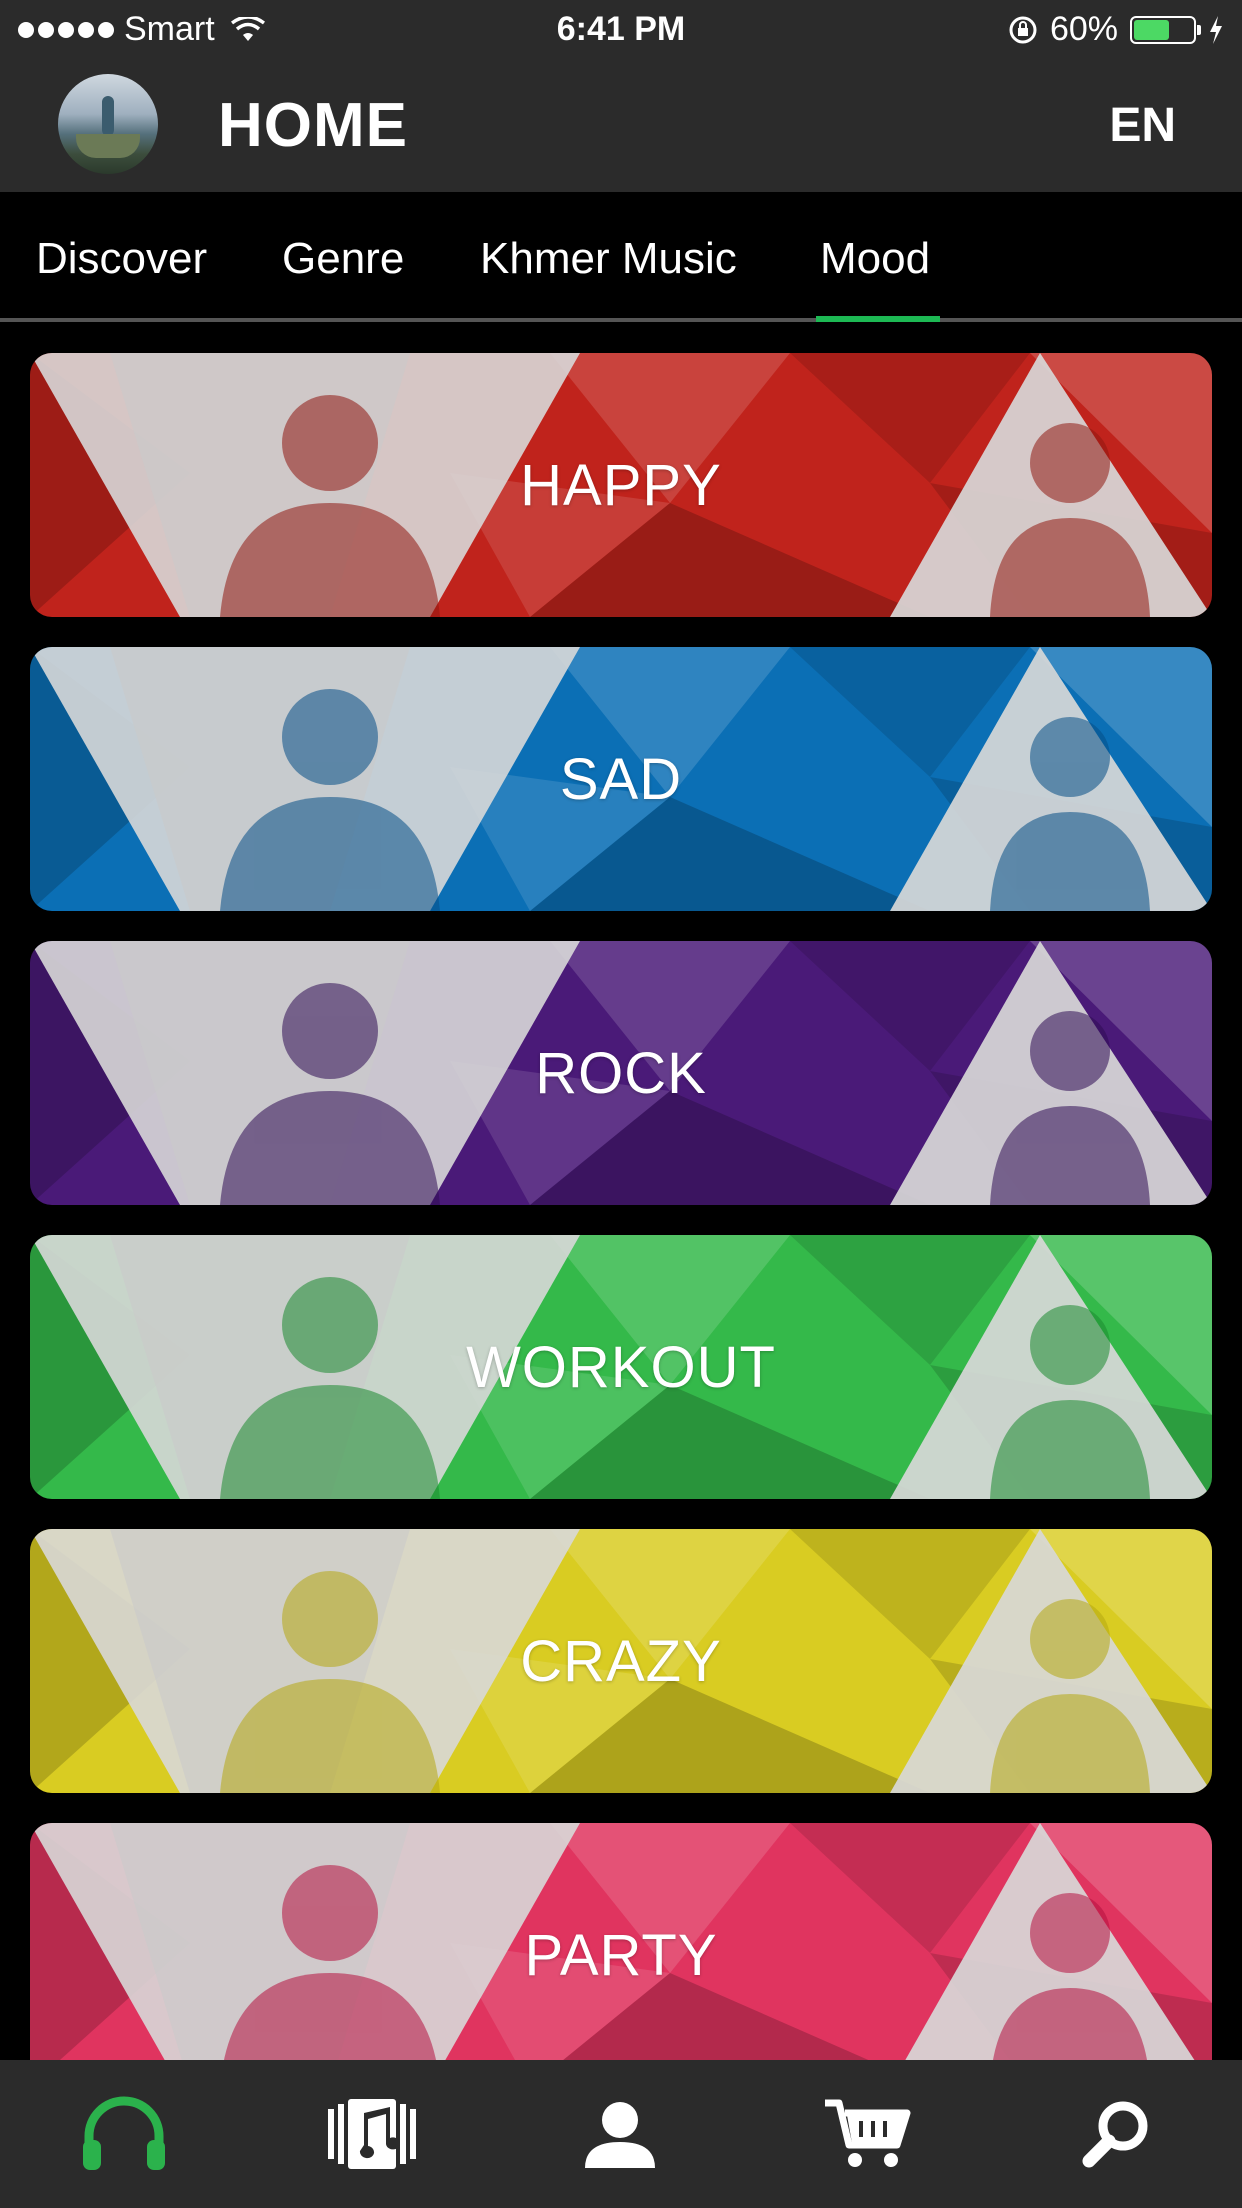 This screenshot has width=1242, height=2208. What do you see at coordinates (313, 125) in the screenshot?
I see `page-title: HOME` at bounding box center [313, 125].